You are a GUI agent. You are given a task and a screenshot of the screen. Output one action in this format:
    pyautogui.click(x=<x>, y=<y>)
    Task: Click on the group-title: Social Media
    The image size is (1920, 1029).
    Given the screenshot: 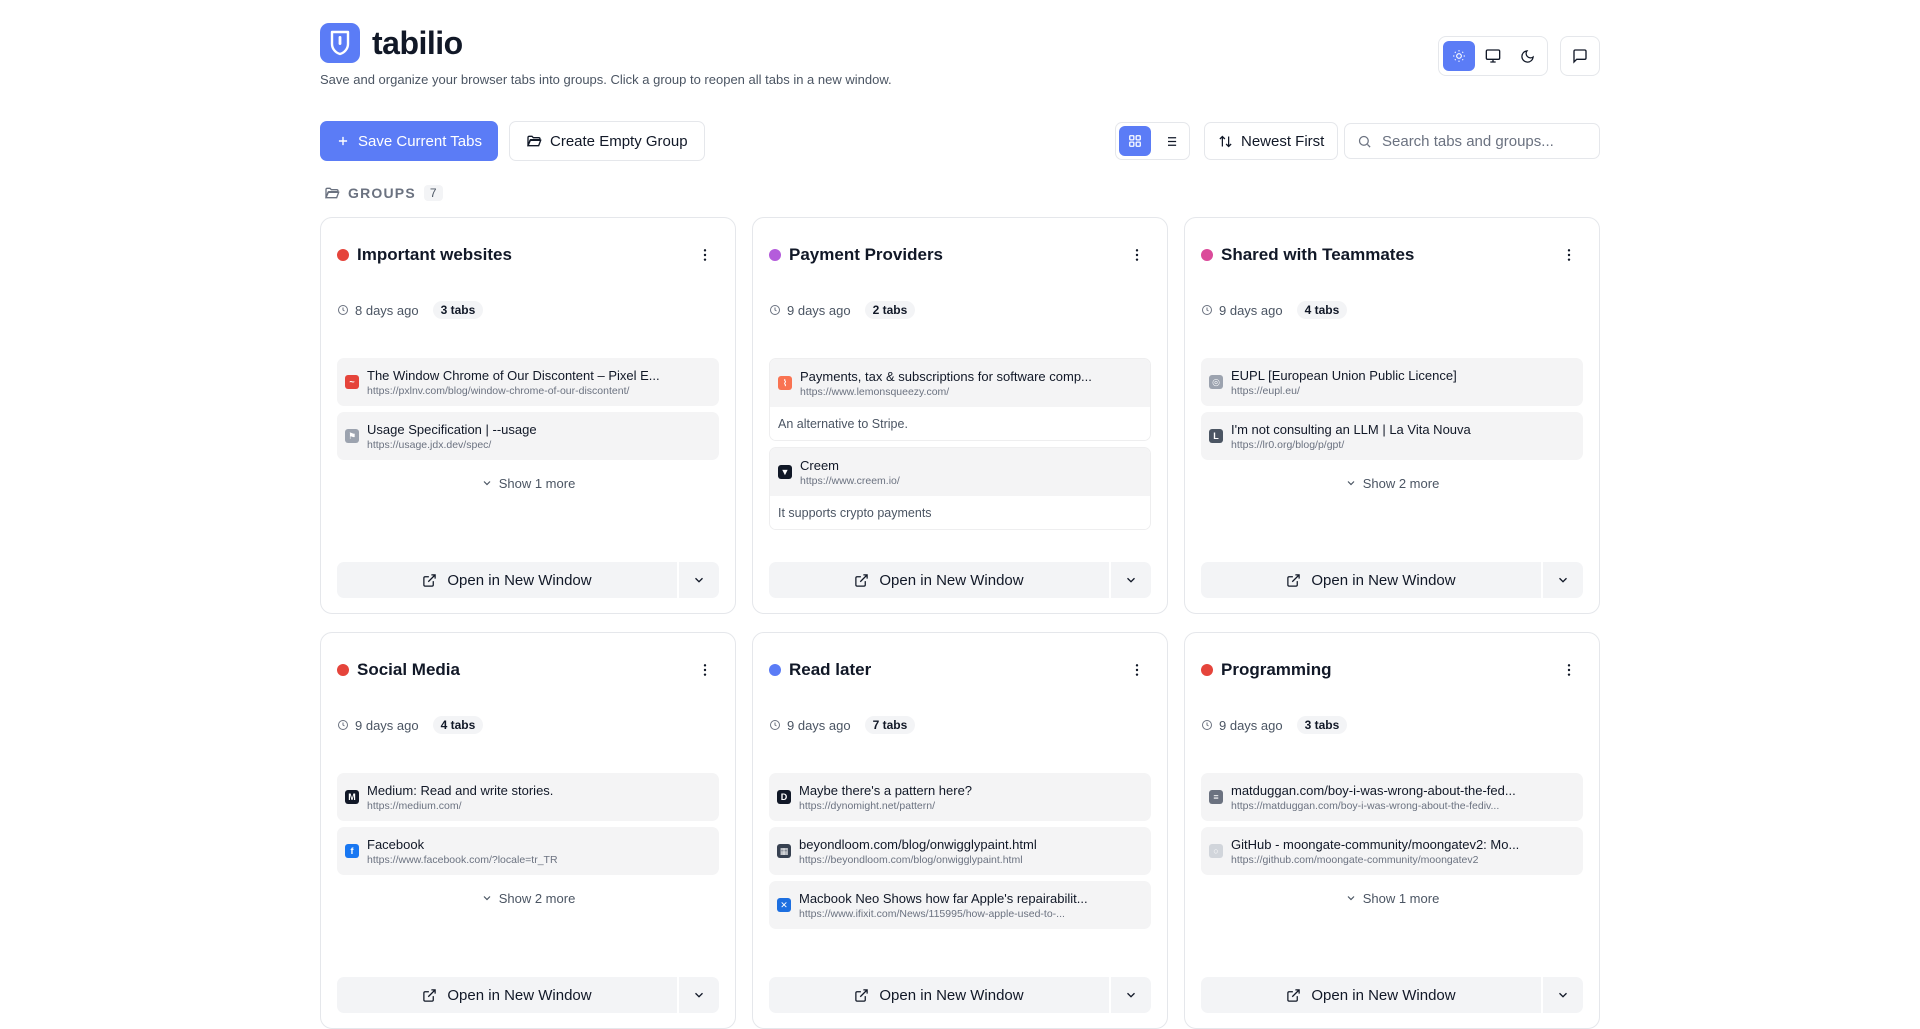 What is the action you would take?
    pyautogui.click(x=408, y=669)
    